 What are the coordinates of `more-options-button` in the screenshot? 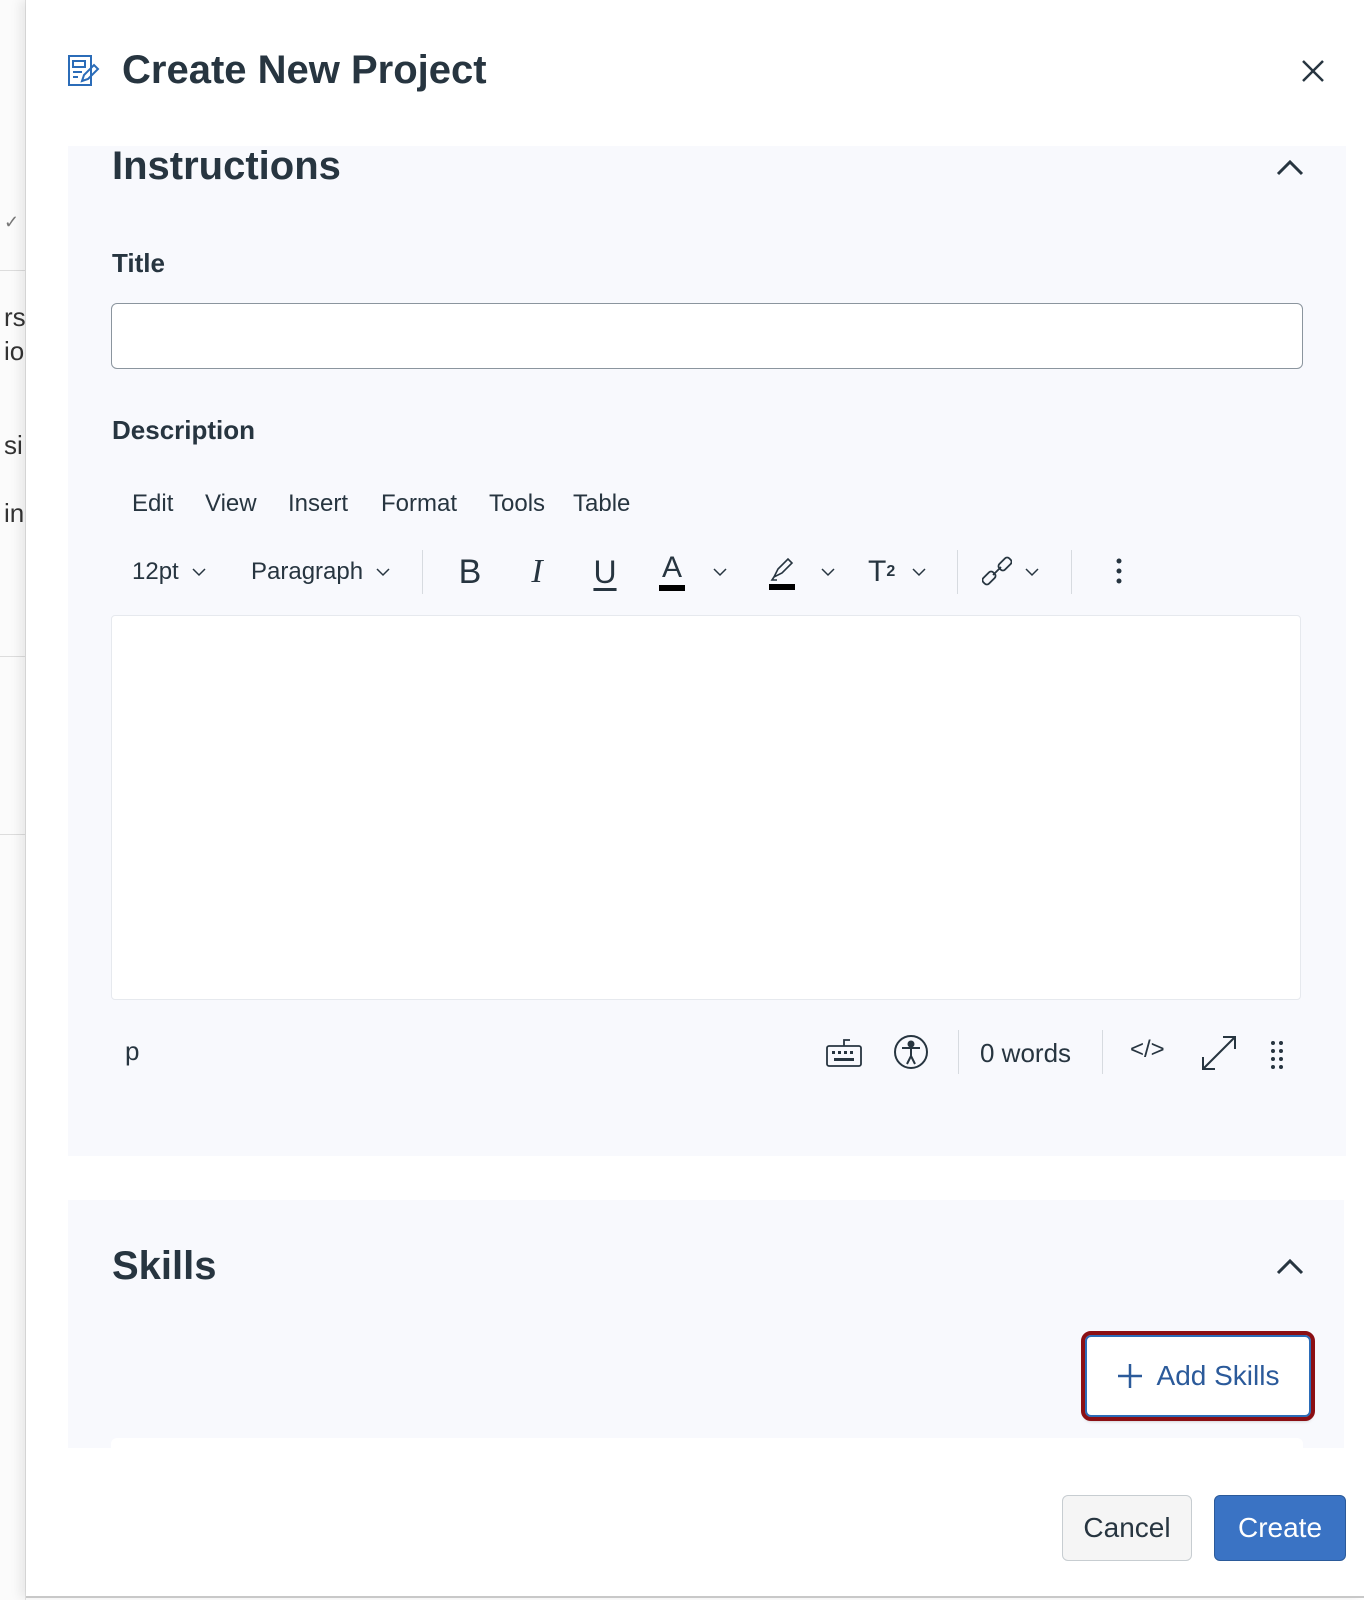 It's located at (1119, 571).